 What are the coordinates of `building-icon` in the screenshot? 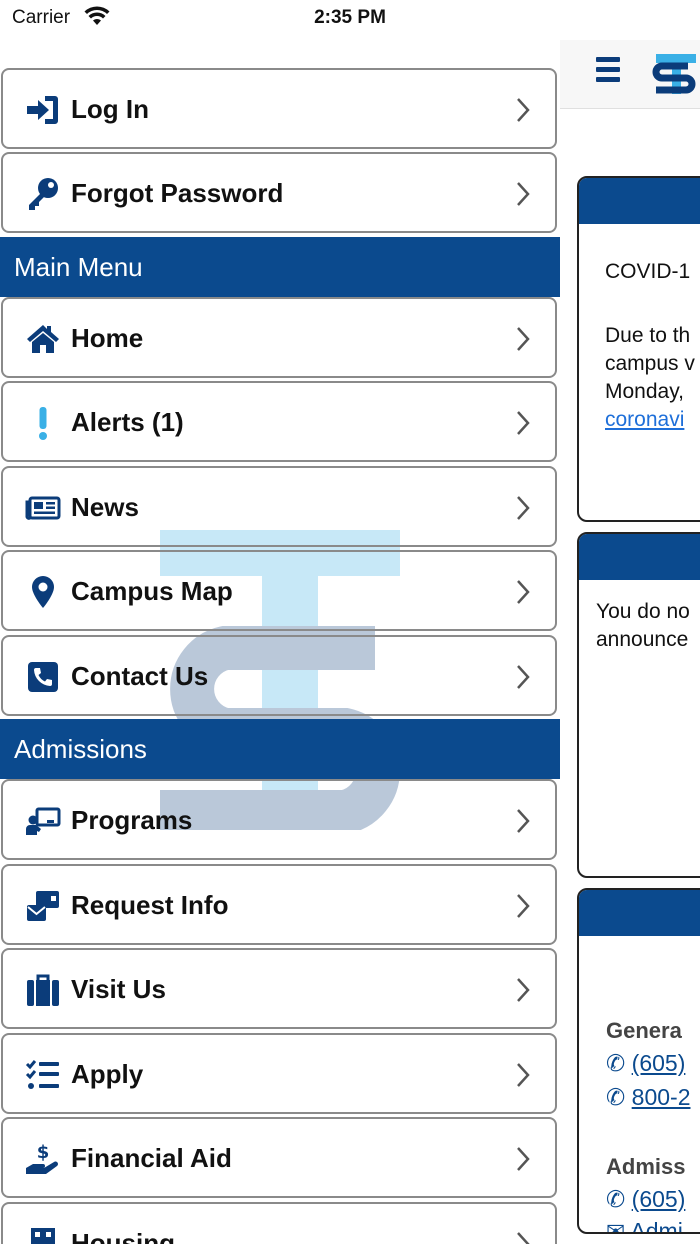 It's located at (43, 1236).